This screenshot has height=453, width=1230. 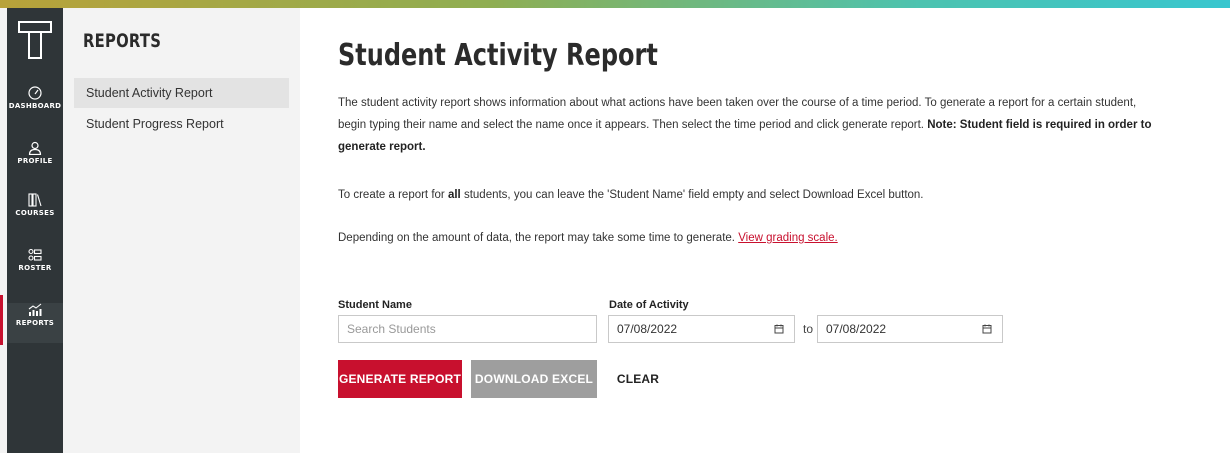 I want to click on student-search-input, so click(x=467, y=329).